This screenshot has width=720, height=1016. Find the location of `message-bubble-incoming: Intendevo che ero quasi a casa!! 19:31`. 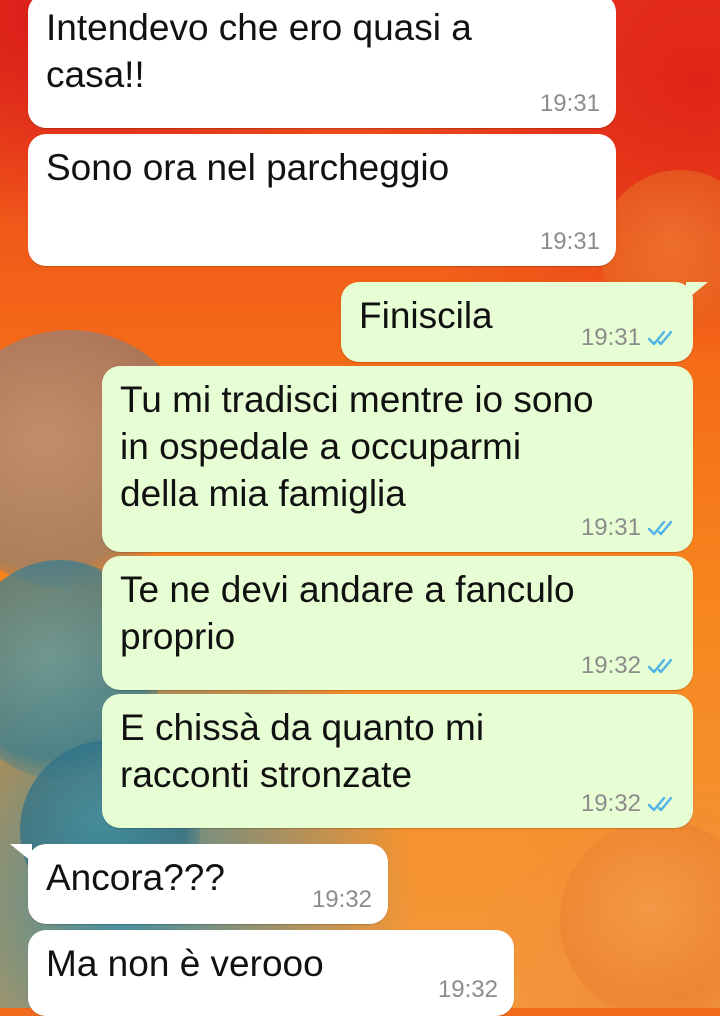

message-bubble-incoming: Intendevo che ero quasi a casa!! 19:31 is located at coordinates (322, 64).